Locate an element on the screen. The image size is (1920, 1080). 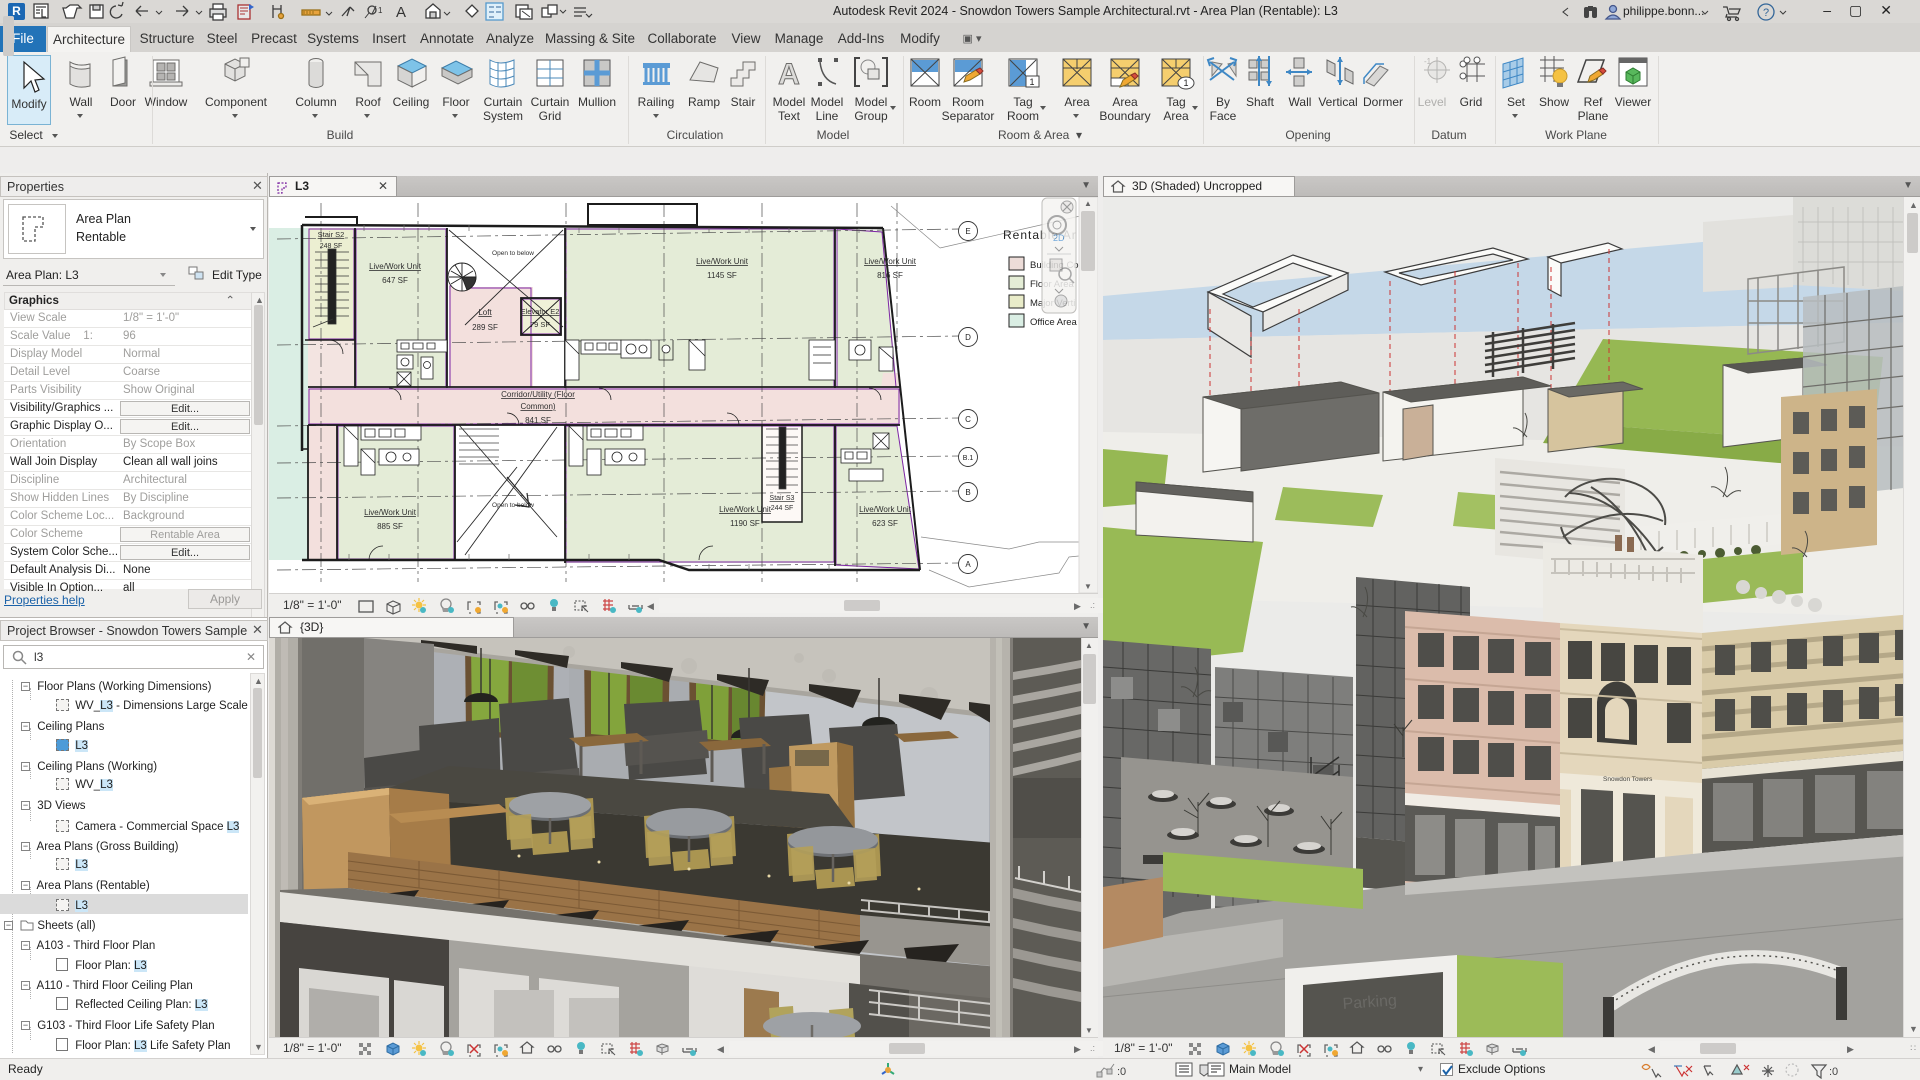
svg-text: 79 SF is located at coordinates (540, 324).